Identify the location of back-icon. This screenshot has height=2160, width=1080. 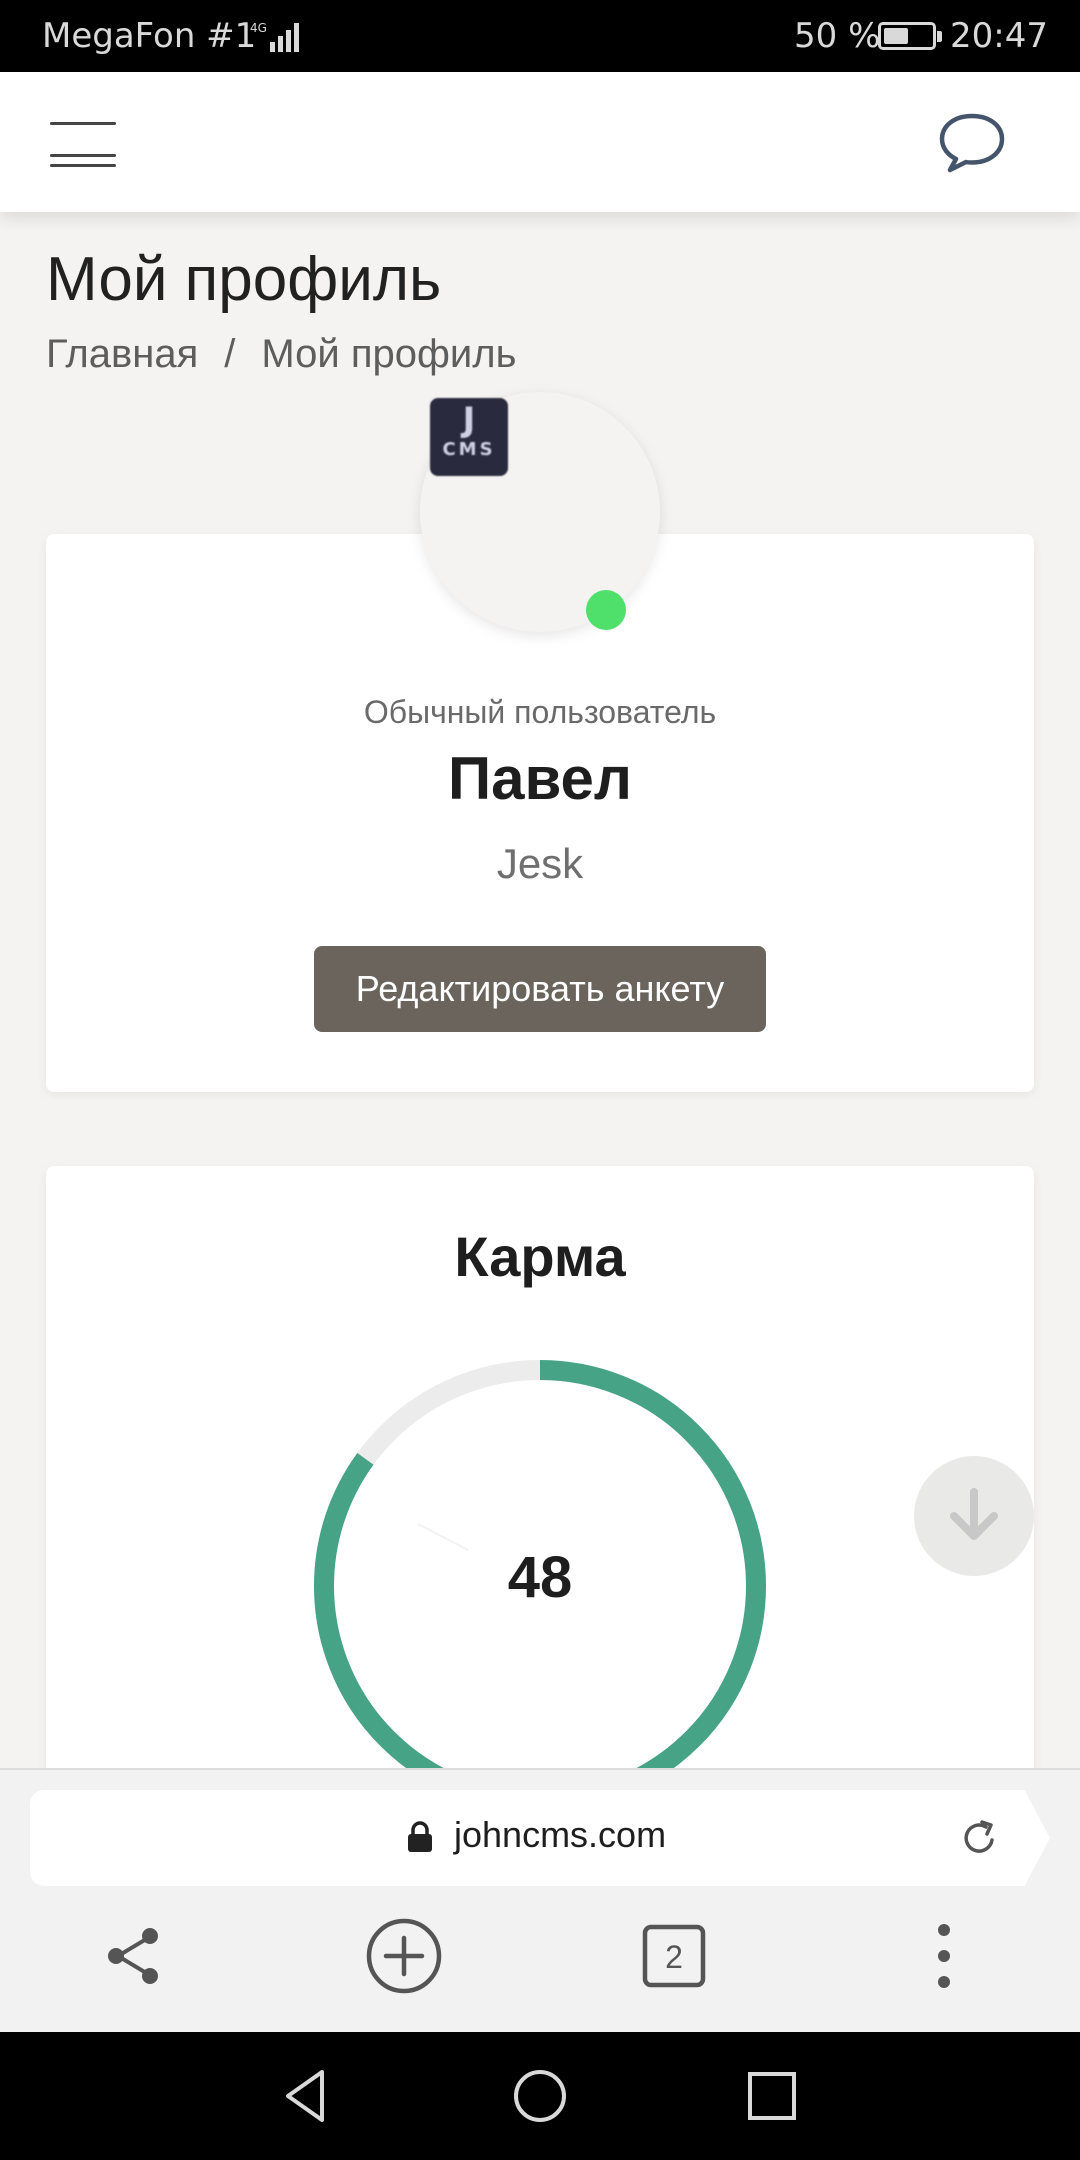
(308, 2096).